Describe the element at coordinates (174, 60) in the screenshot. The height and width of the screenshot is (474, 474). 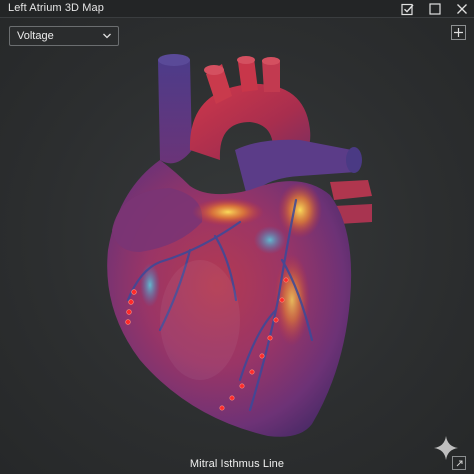
I see `vena-cava-opening` at that location.